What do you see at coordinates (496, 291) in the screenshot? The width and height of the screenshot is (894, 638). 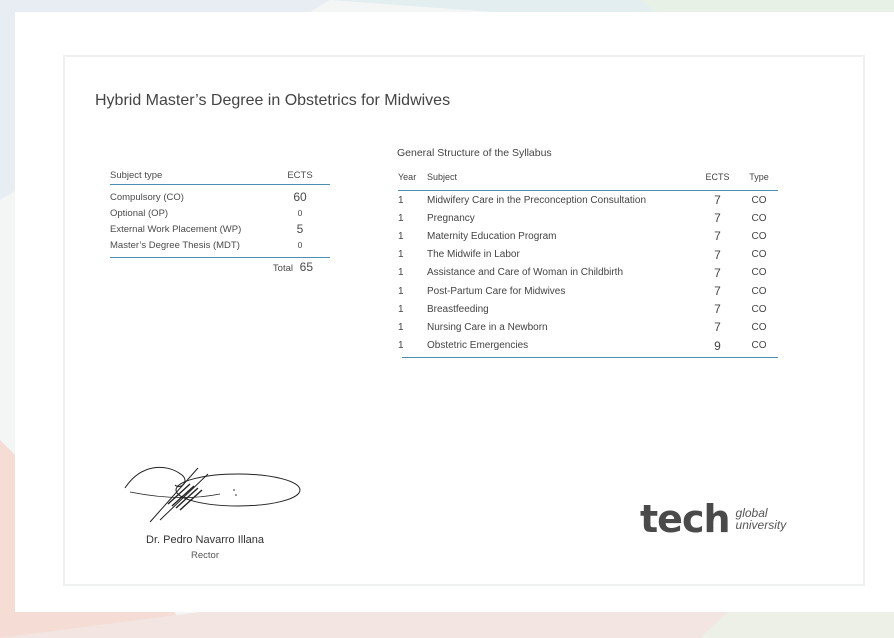 I see `subject-cell: Post-Partum Care for Midwives` at bounding box center [496, 291].